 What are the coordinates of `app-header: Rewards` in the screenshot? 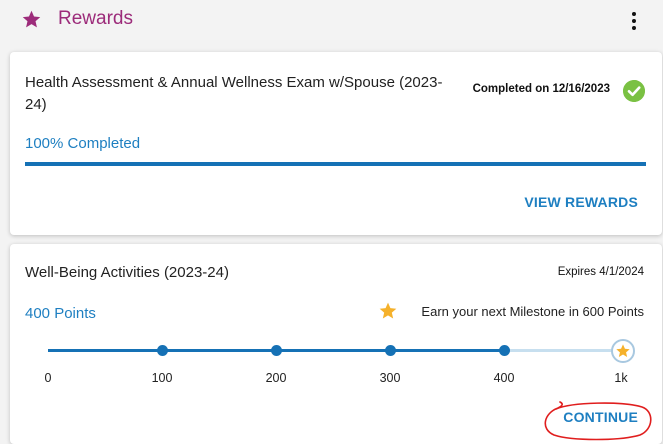 It's located at (331, 21).